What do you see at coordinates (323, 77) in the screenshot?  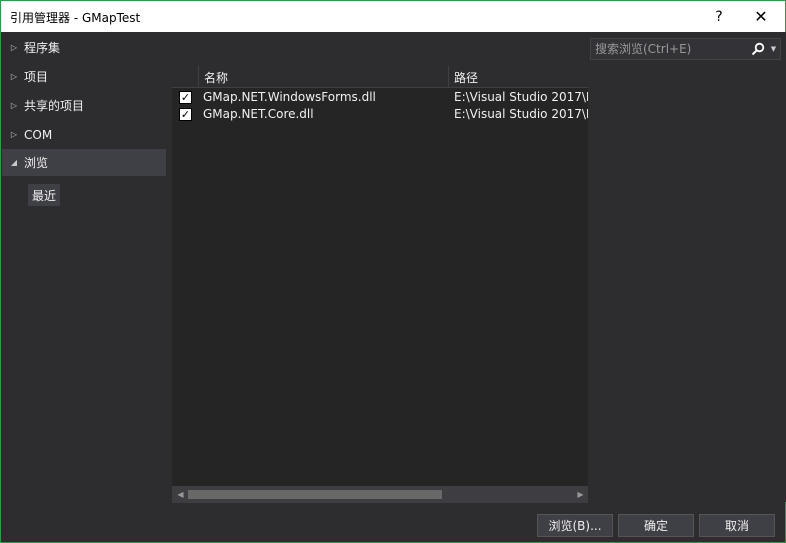 I see `column-header-name: 名称` at bounding box center [323, 77].